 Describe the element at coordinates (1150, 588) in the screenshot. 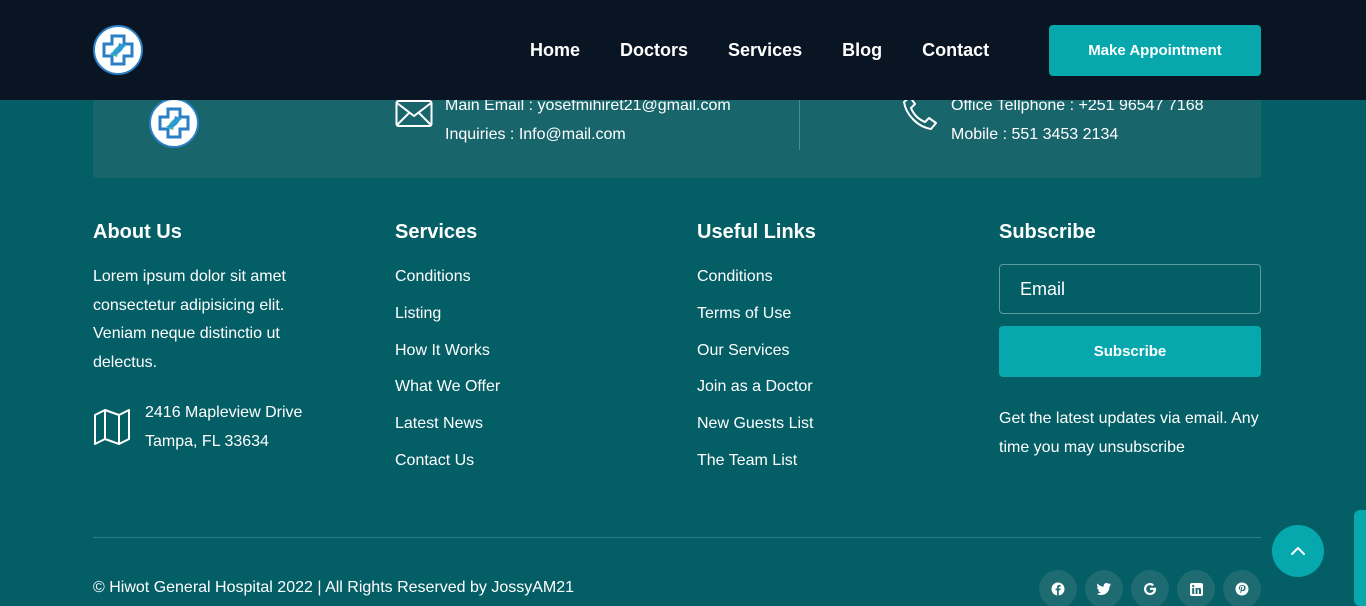

I see `google-icon` at that location.